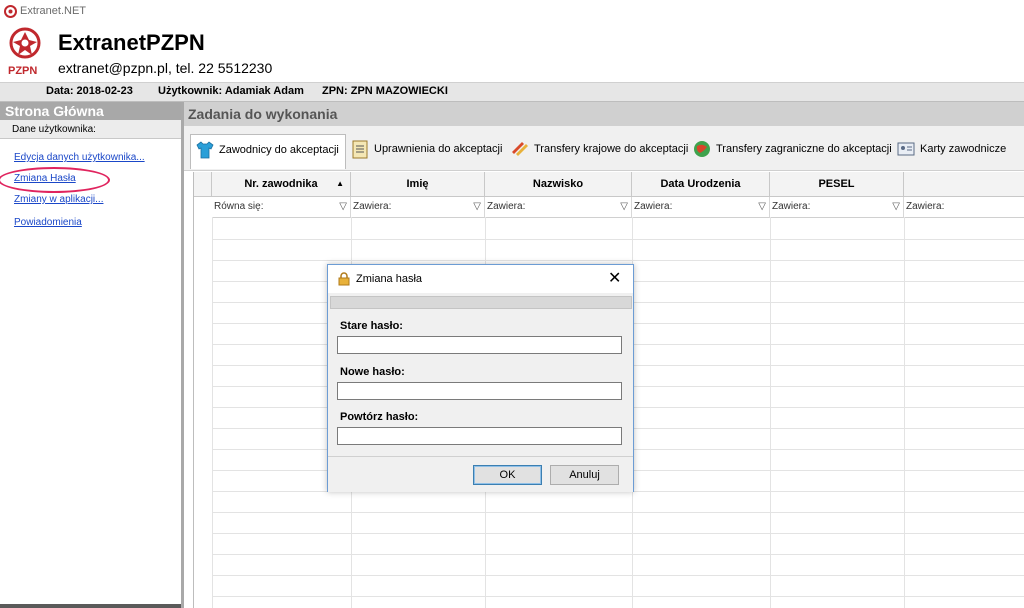  Describe the element at coordinates (205, 150) in the screenshot. I see `shirt-icon` at that location.